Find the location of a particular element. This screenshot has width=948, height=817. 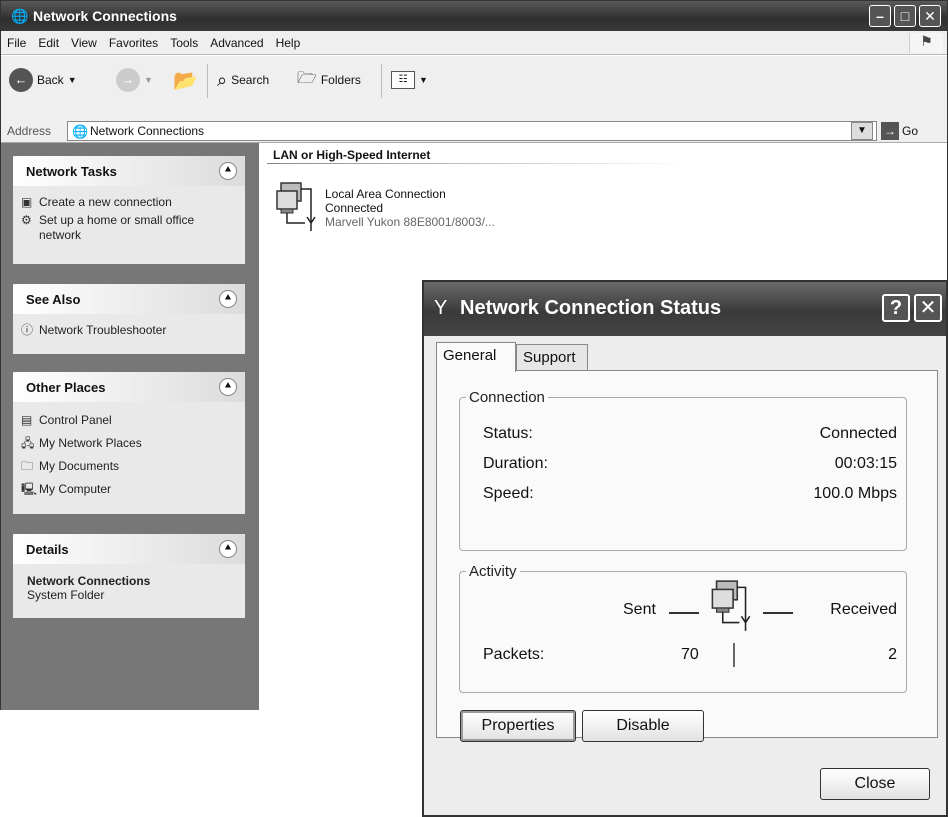

details-name: Network Connections is located at coordinates (89, 581).